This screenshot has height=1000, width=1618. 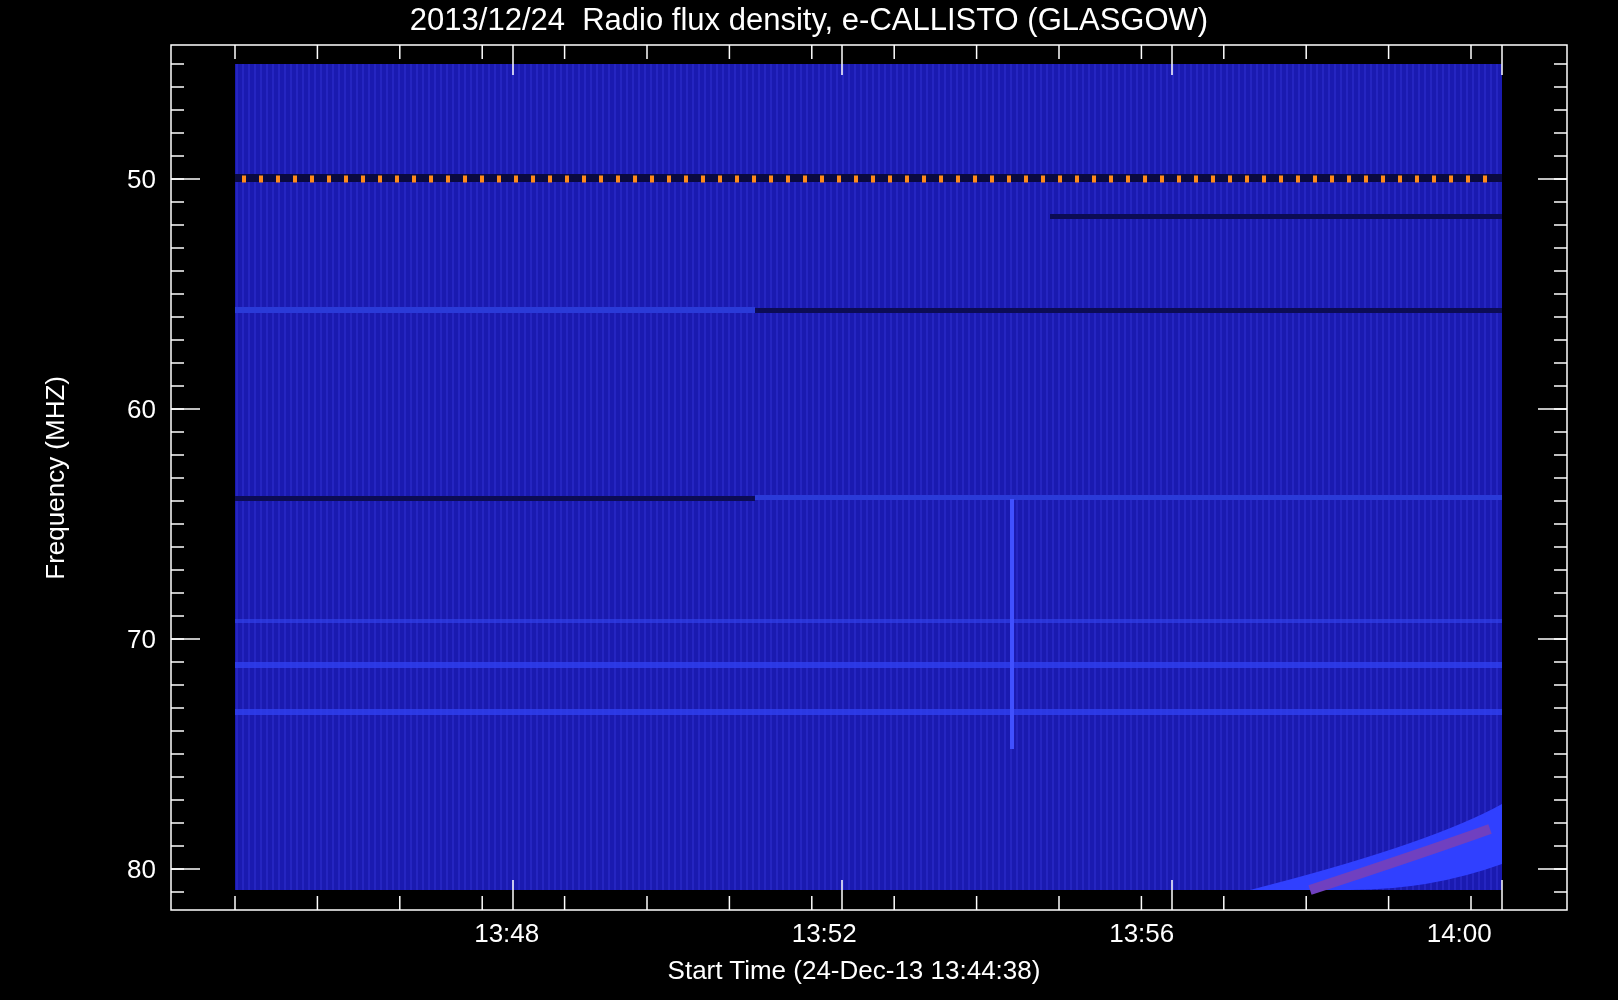 I want to click on x-tick-label: 13:56, so click(x=1142, y=933).